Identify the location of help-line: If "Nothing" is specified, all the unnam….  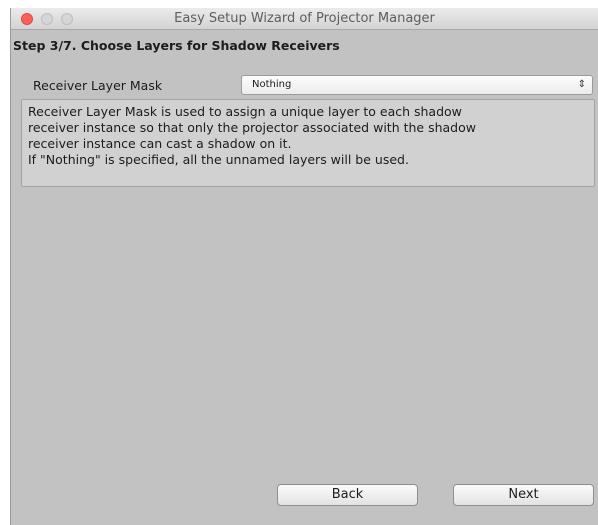
(218, 159).